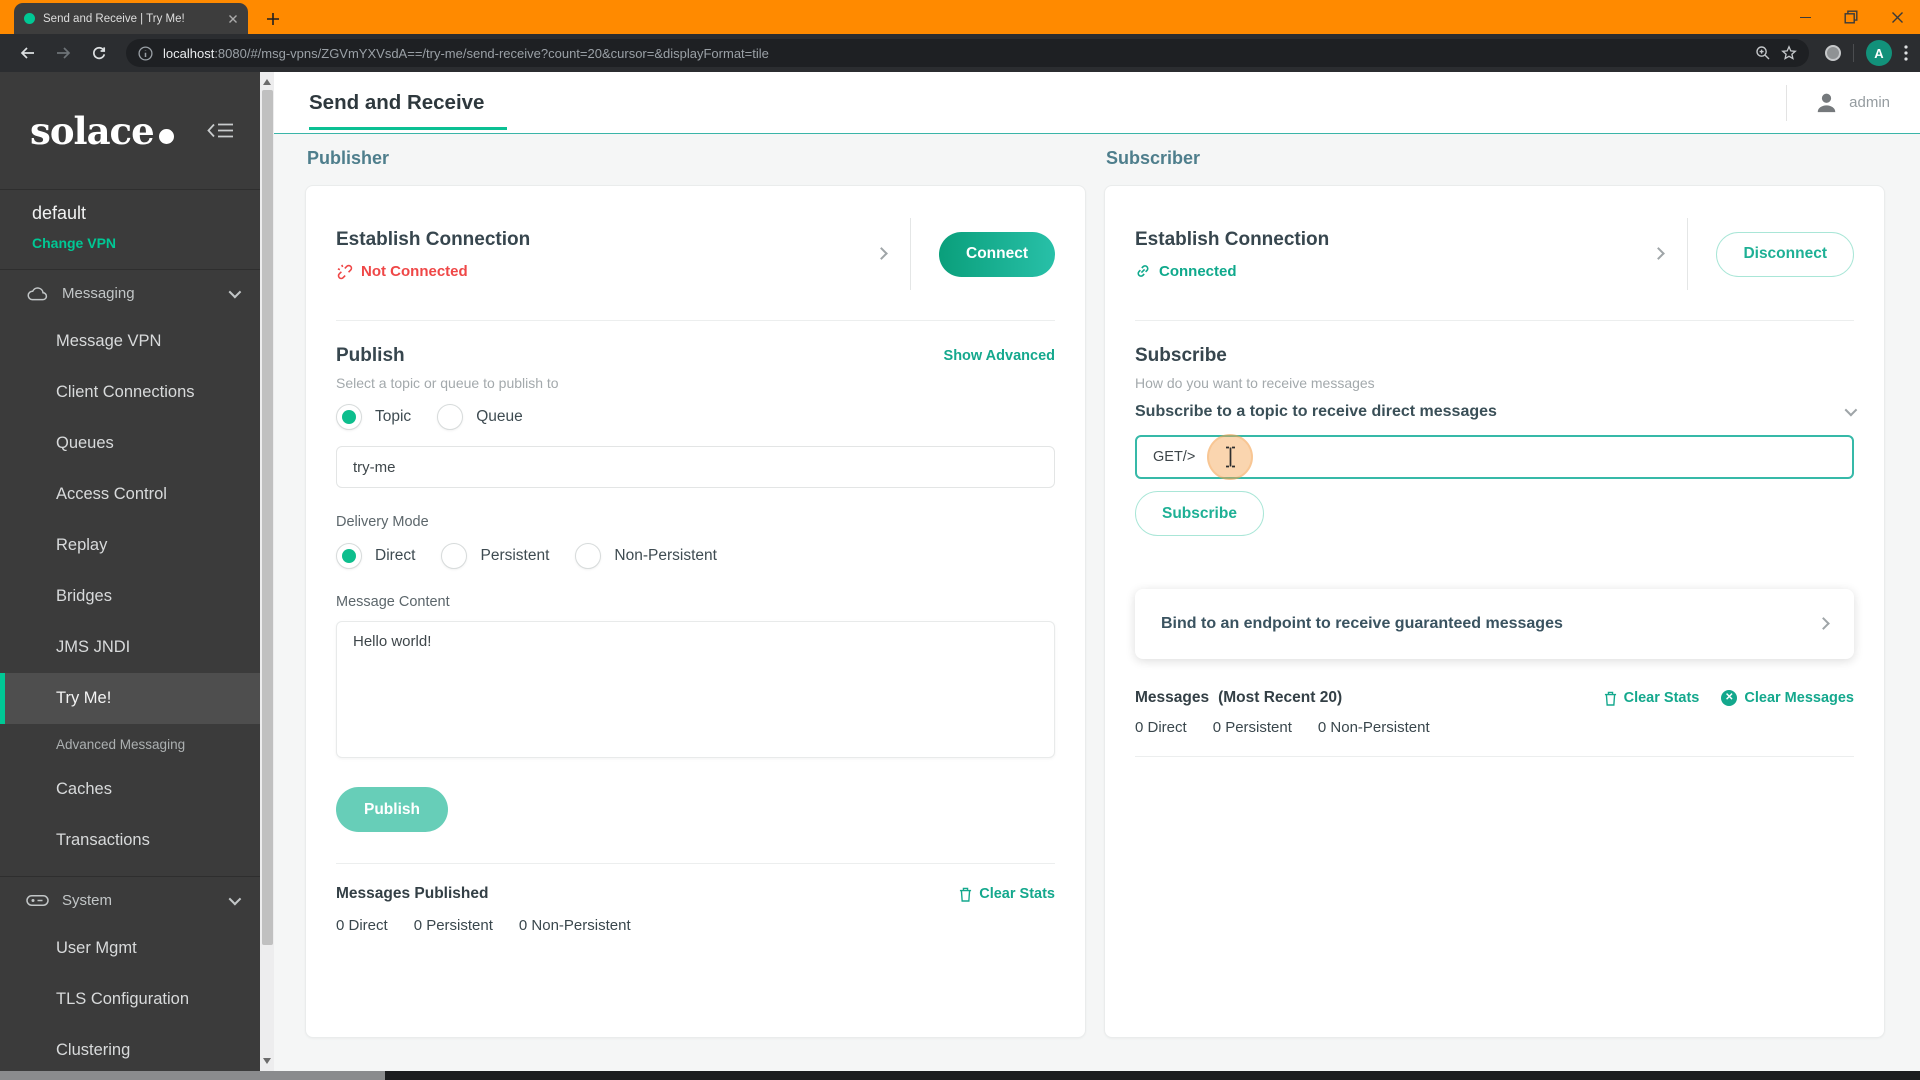 This screenshot has width=1920, height=1080. Describe the element at coordinates (453, 925) in the screenshot. I see `stat-persistent: 0 Persistent` at that location.